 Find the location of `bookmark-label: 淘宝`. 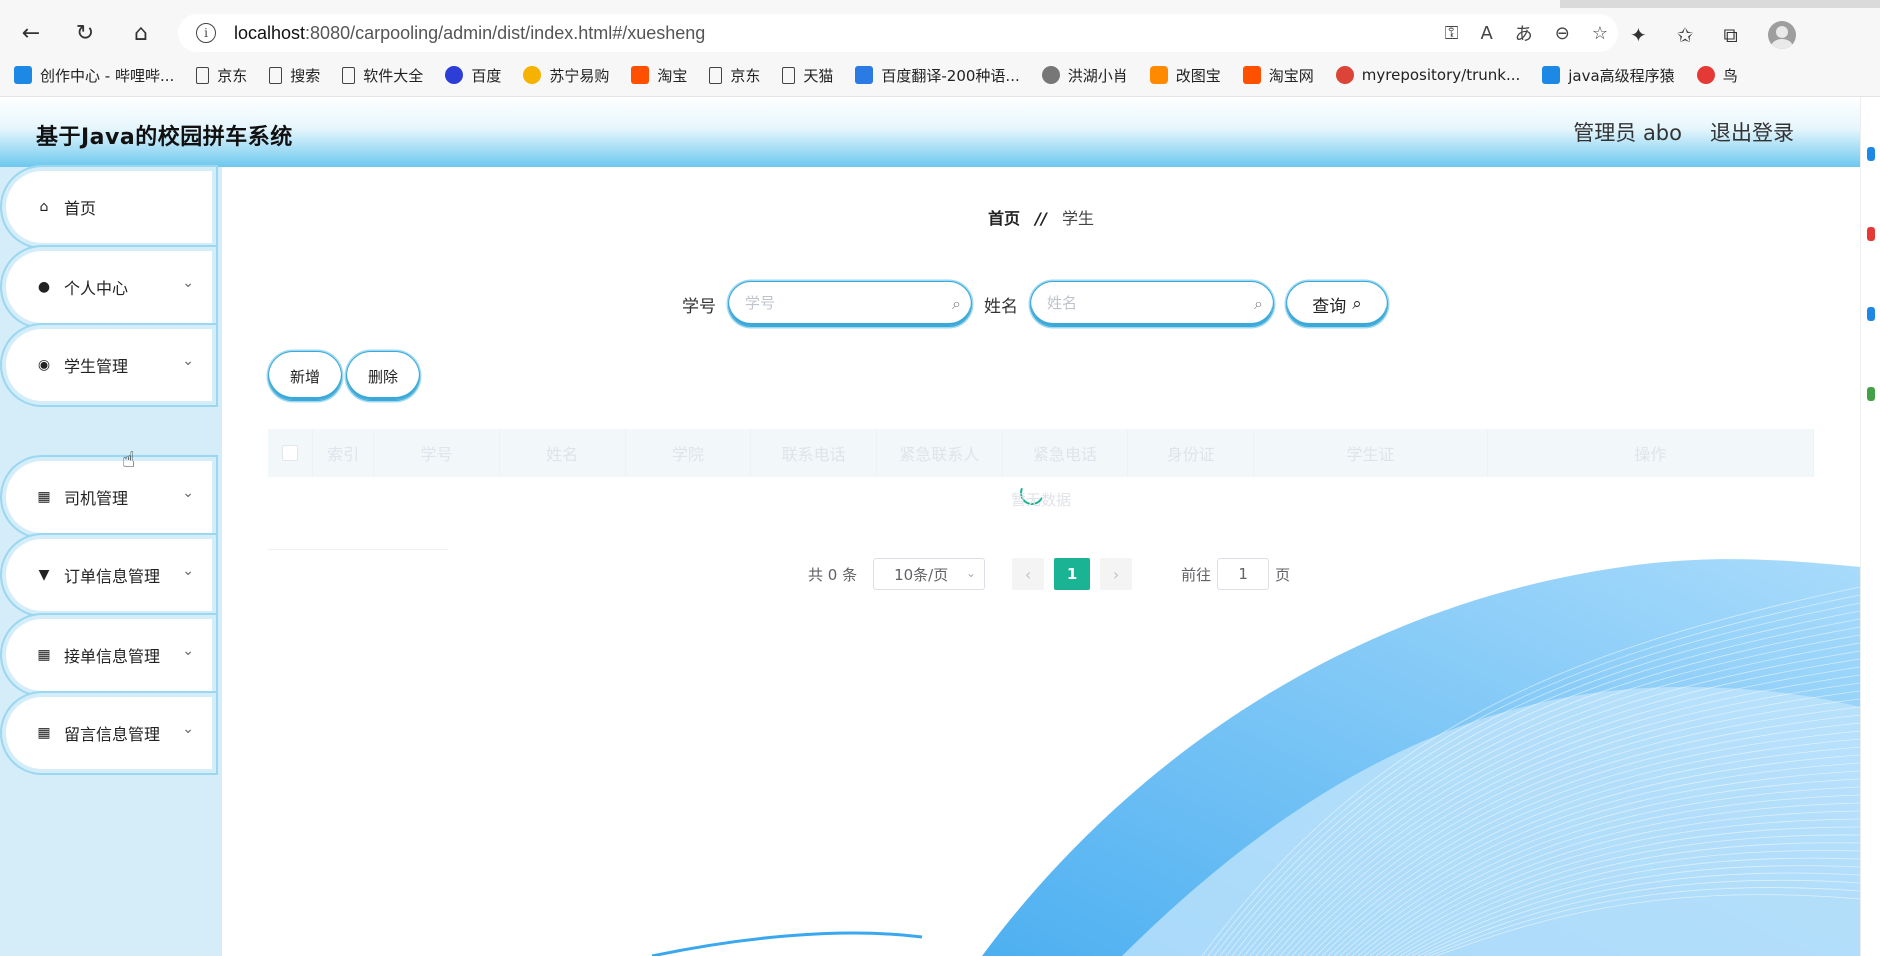

bookmark-label: 淘宝 is located at coordinates (672, 75).